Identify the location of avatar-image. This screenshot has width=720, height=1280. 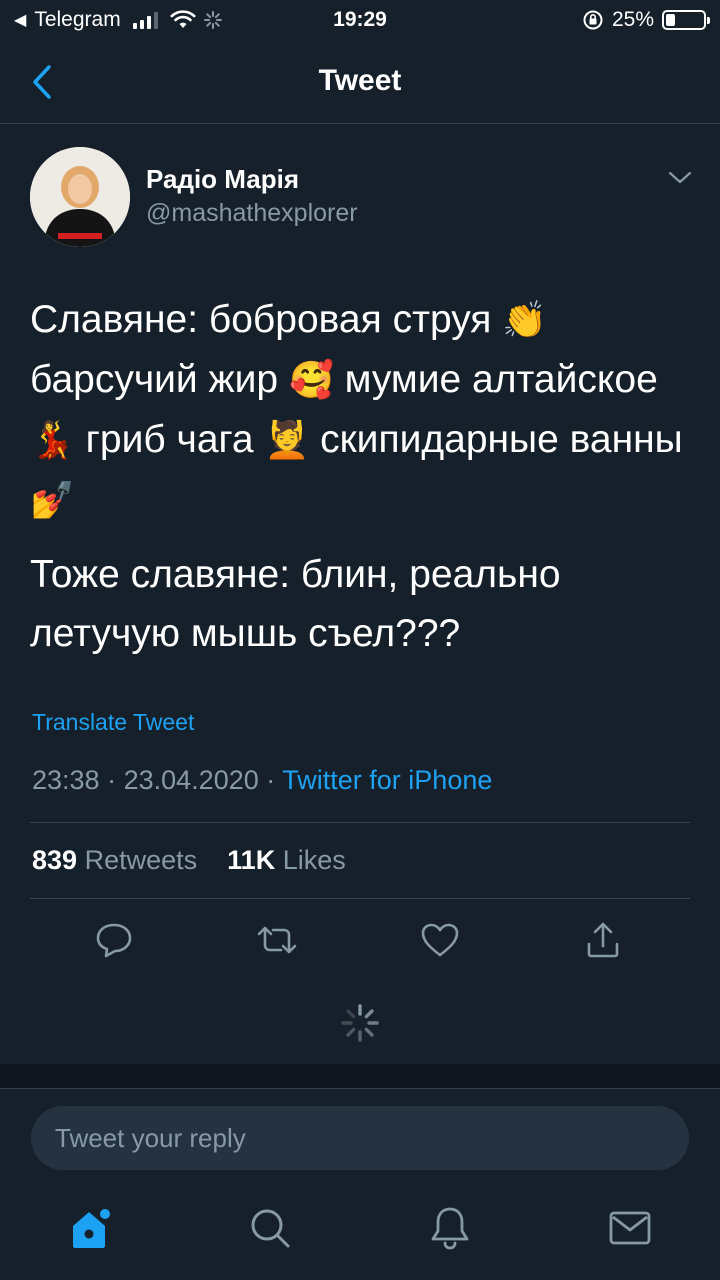
(80, 197).